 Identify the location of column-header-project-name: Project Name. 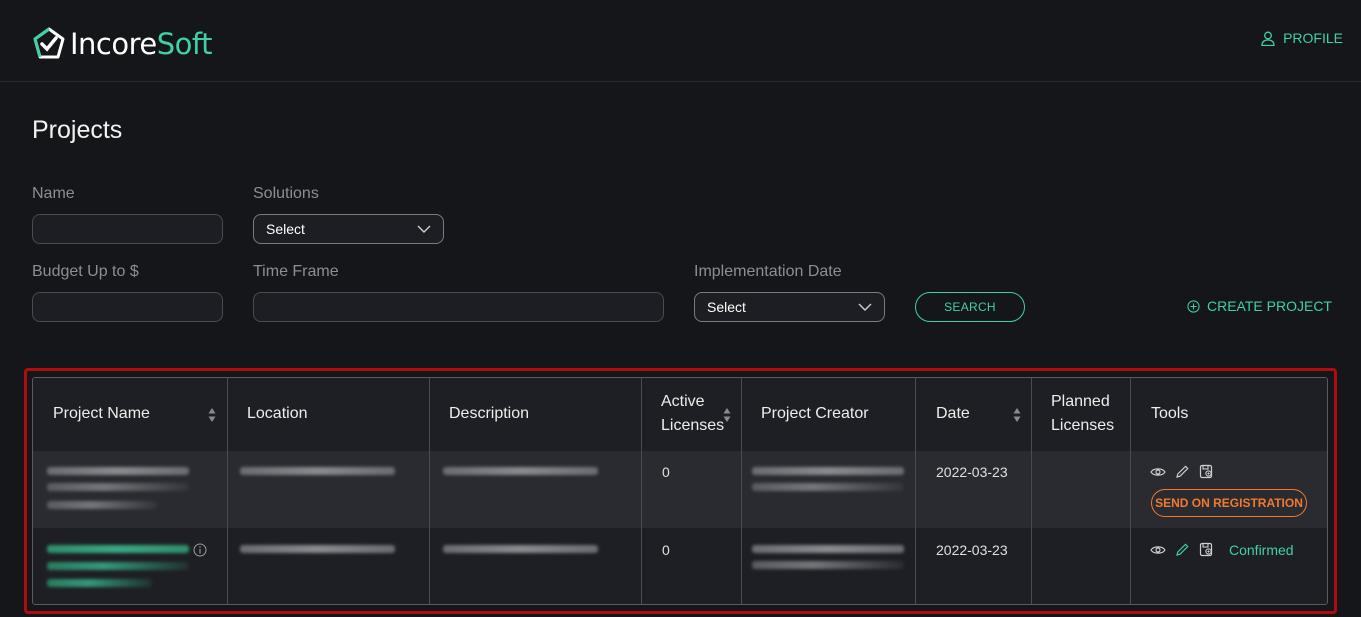
(101, 414).